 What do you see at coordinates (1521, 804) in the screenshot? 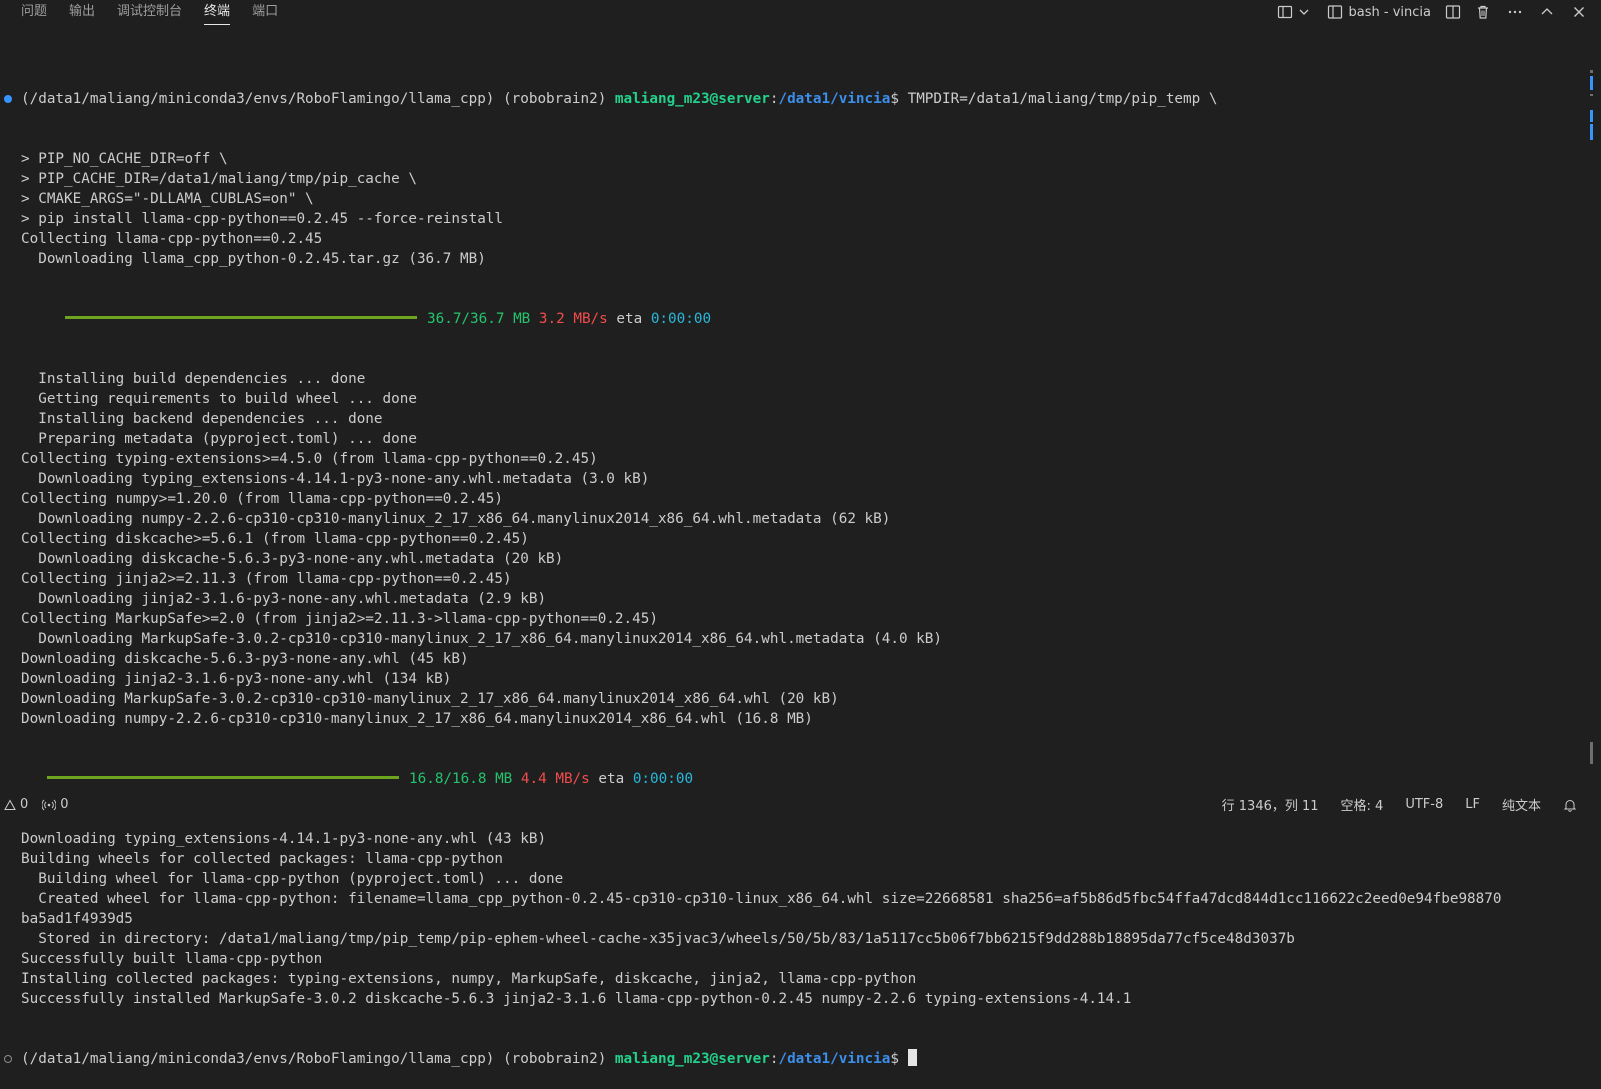
I see `language-mode: 纯文本` at bounding box center [1521, 804].